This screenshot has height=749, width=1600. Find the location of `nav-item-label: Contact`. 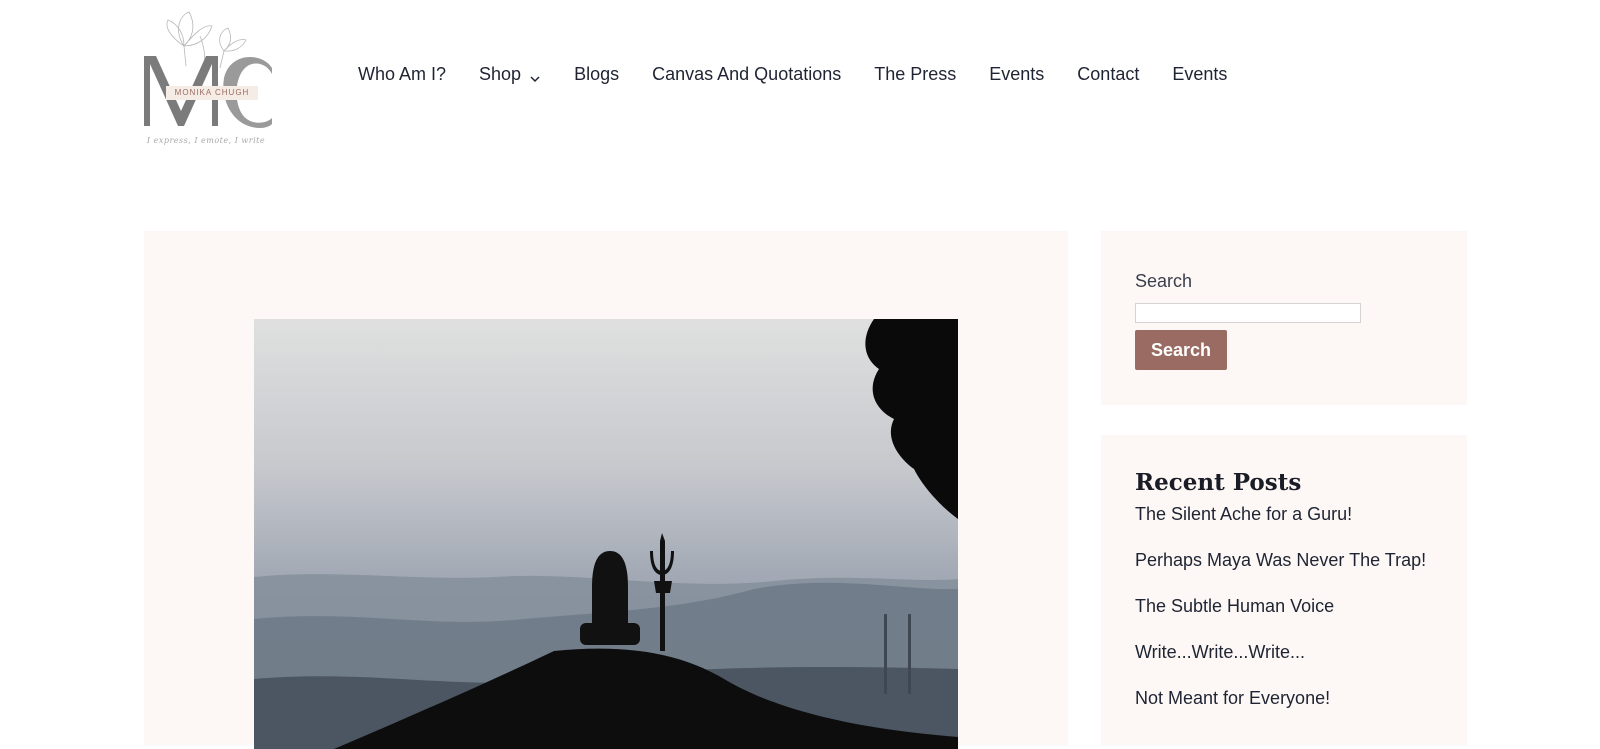

nav-item-label: Contact is located at coordinates (1108, 74).